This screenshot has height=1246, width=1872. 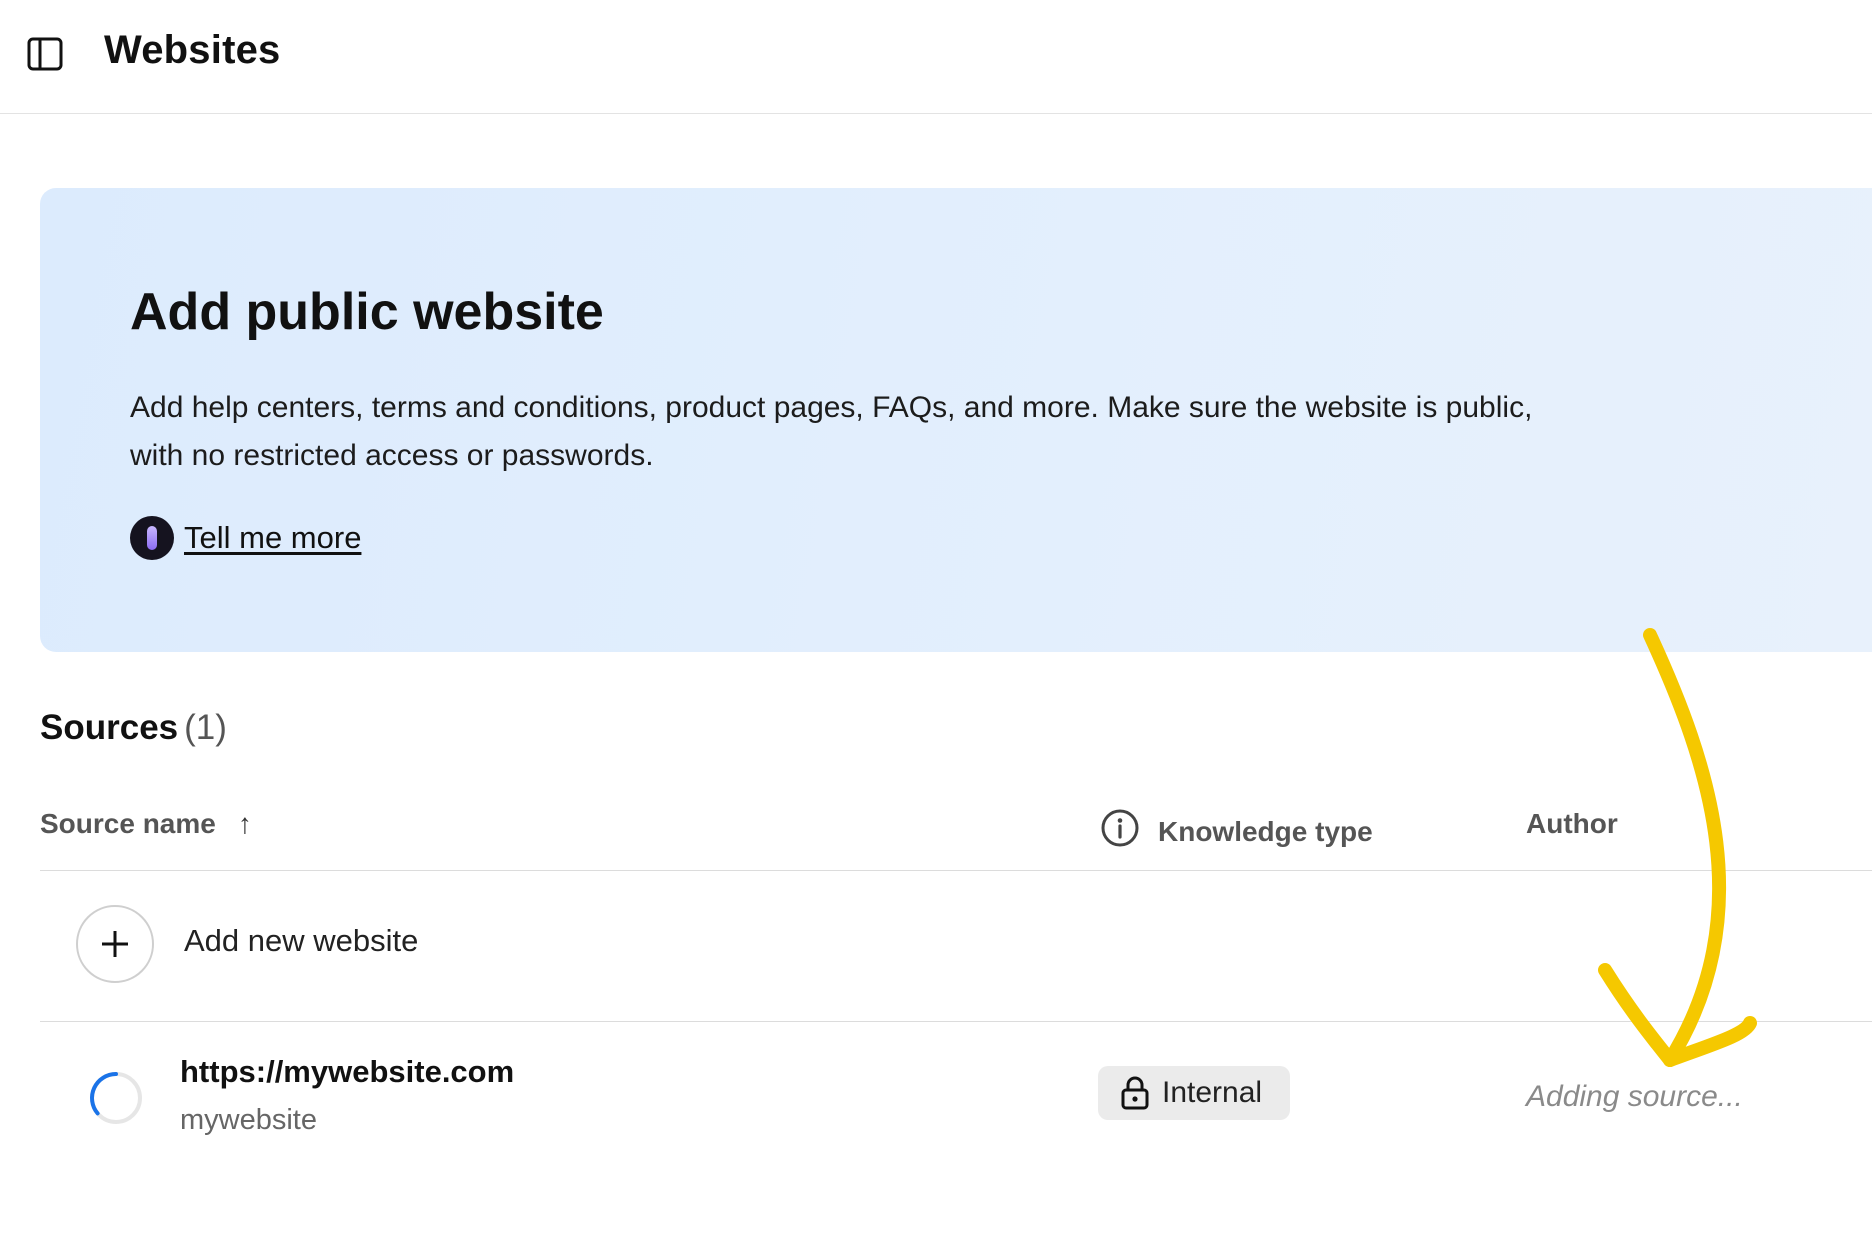 What do you see at coordinates (115, 944) in the screenshot?
I see `plus-icon` at bounding box center [115, 944].